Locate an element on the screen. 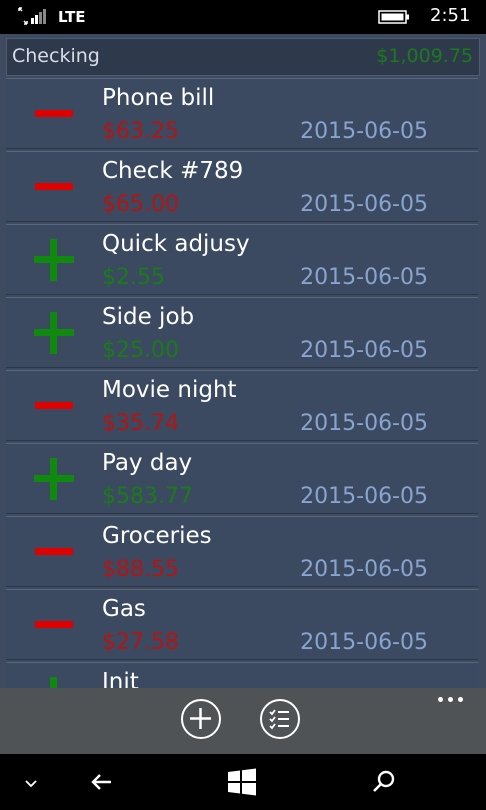 The image size is (486, 810). transaction-row: Pay day $583.77 2015-06-05 is located at coordinates (242, 478).